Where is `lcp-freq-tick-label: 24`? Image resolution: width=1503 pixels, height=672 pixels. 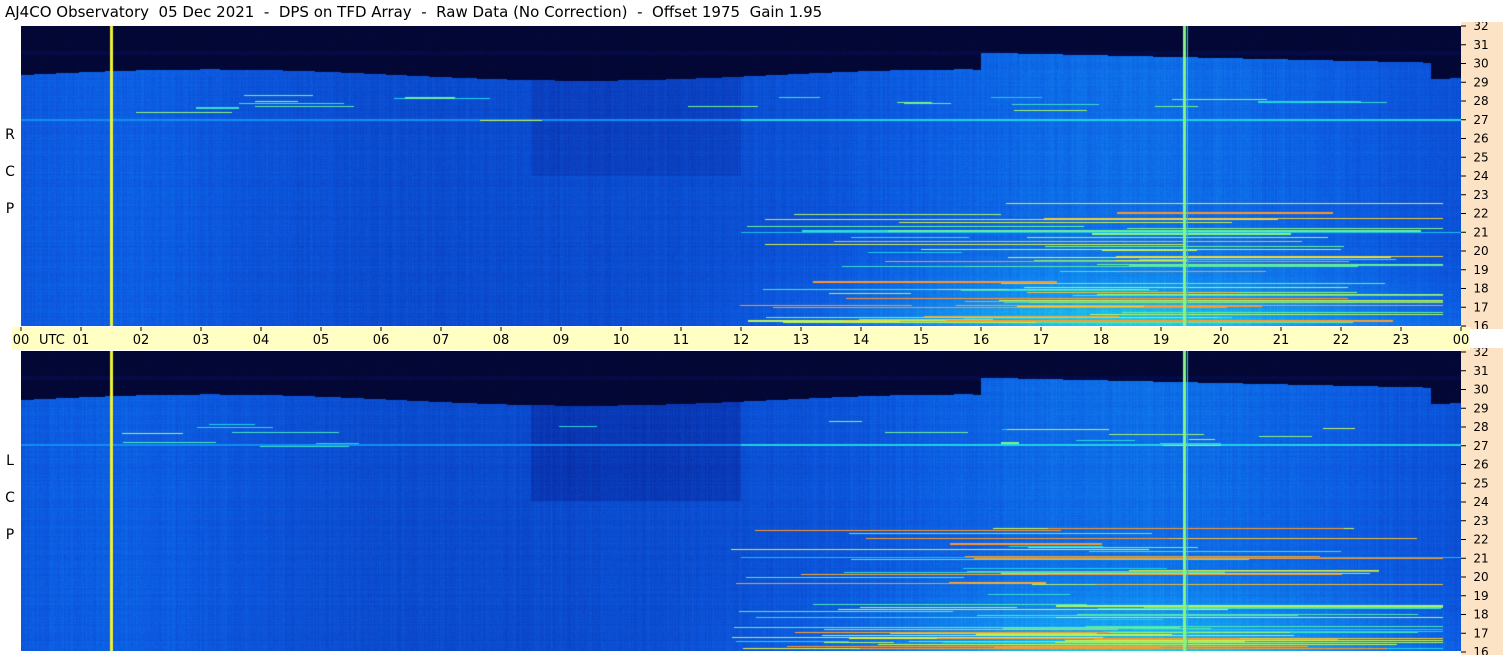
lcp-freq-tick-label: 24 is located at coordinates (1480, 502).